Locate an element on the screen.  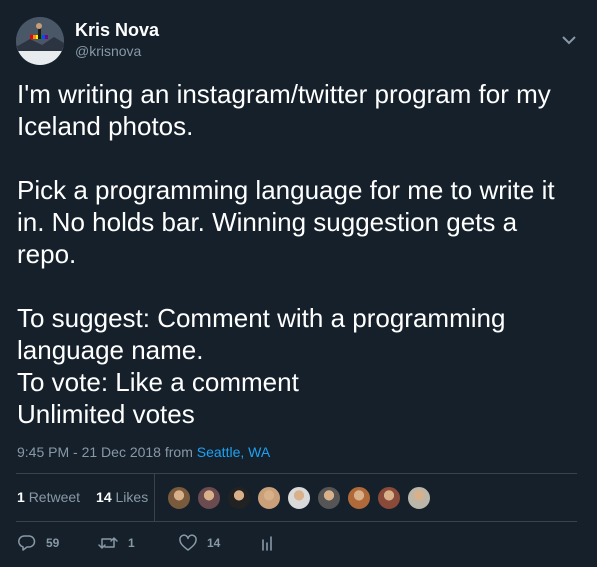
reply-icon is located at coordinates (27, 543).